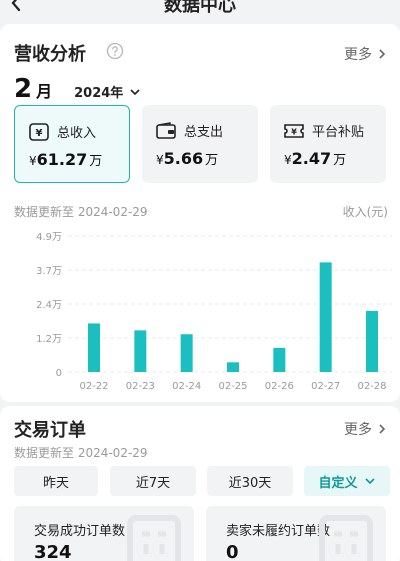 The width and height of the screenshot is (400, 561). Describe the element at coordinates (77, 133) in the screenshot. I see `stat-label: 总收入` at that location.